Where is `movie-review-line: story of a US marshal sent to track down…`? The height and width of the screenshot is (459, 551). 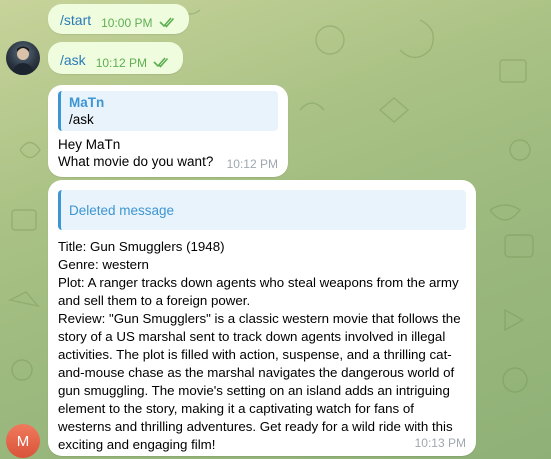
movie-review-line: story of a US marshal sent to track down… is located at coordinates (252, 336).